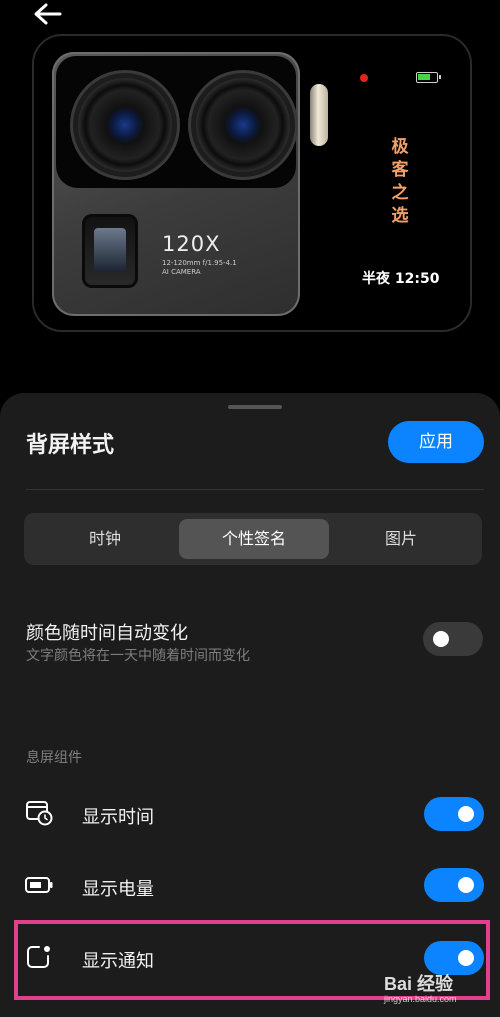 This screenshot has height=1017, width=500. What do you see at coordinates (70, 445) in the screenshot?
I see `sheet-title: 背屏样式` at bounding box center [70, 445].